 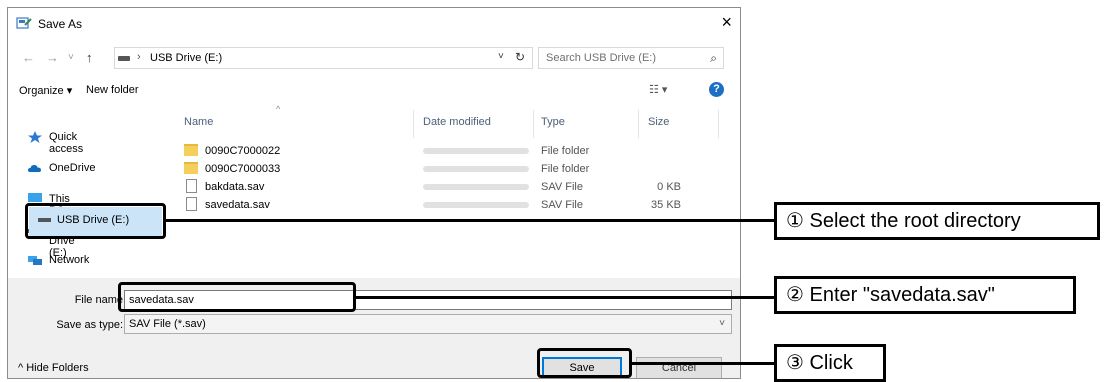 I want to click on view-options-icon: ☷ ▾, so click(x=658, y=89).